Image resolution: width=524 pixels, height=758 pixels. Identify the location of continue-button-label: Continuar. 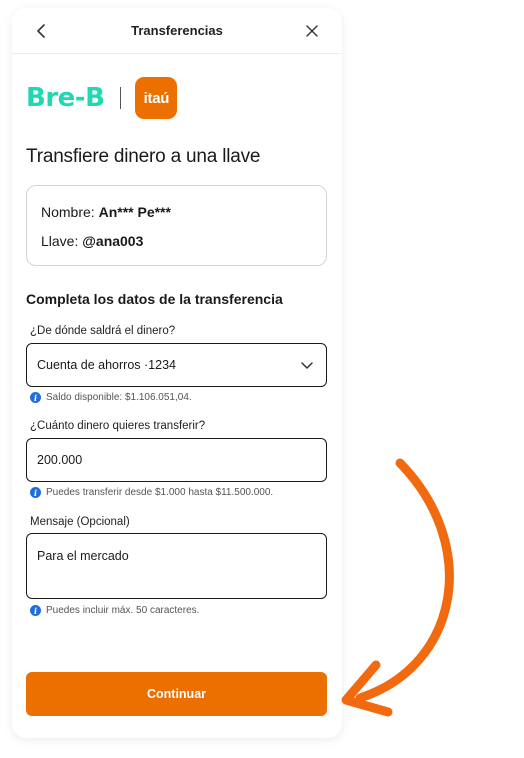
(176, 694).